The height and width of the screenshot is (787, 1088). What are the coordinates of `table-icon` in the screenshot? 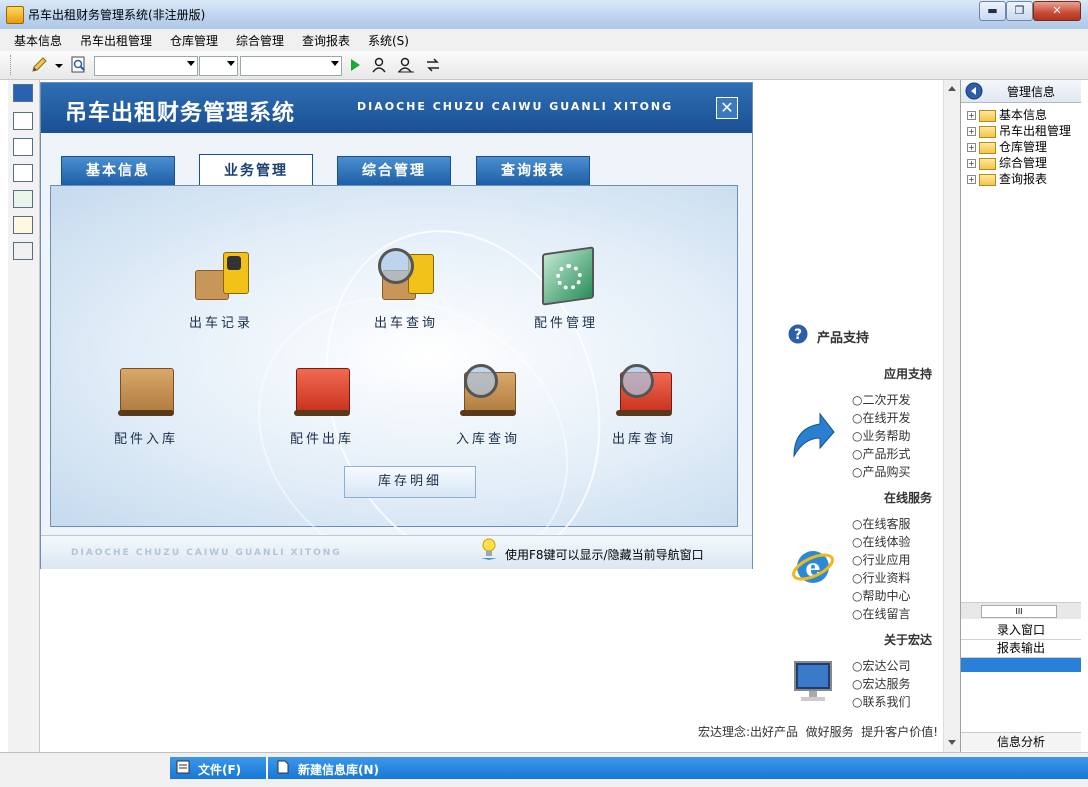 It's located at (23, 147).